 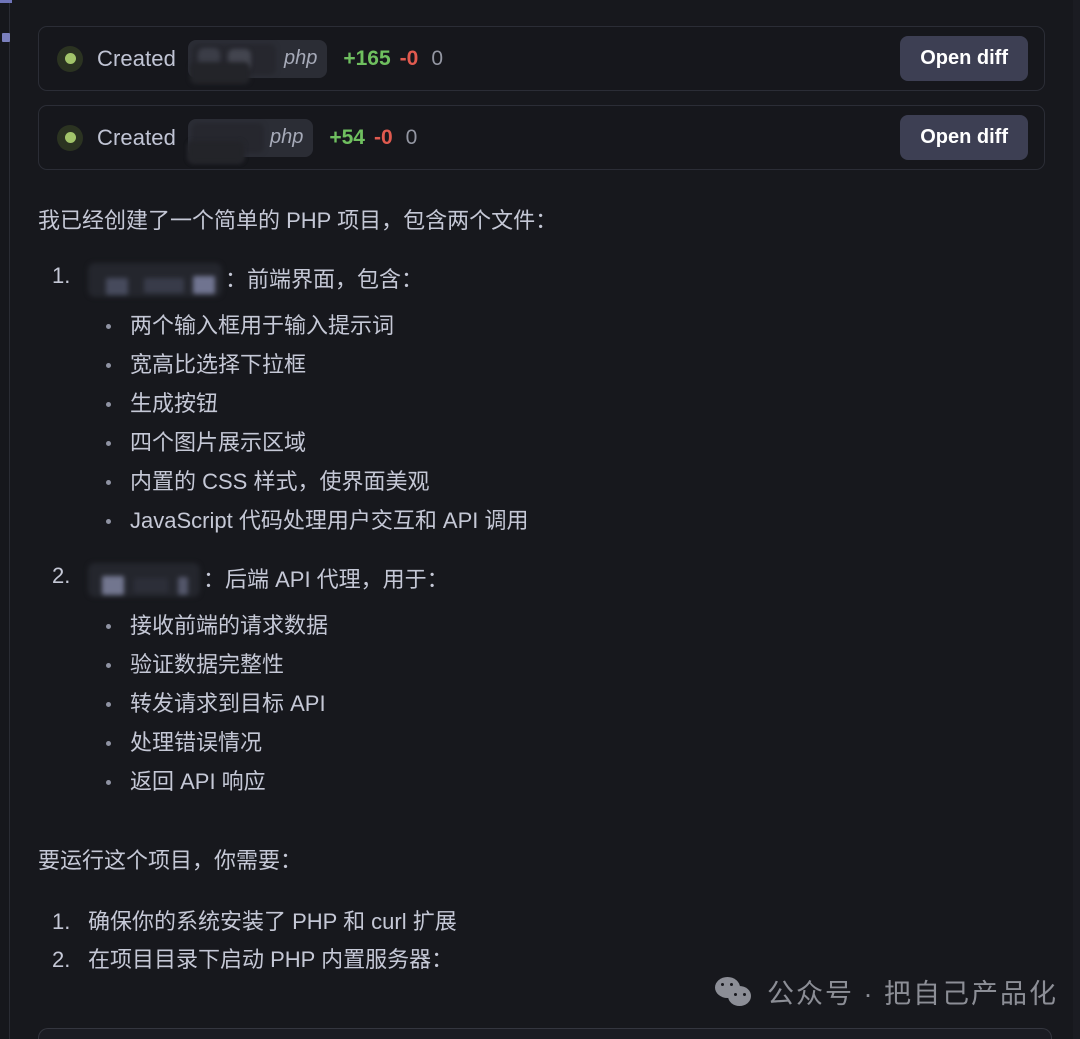 I want to click on list-item: 验证数据完整性, so click(x=566, y=665).